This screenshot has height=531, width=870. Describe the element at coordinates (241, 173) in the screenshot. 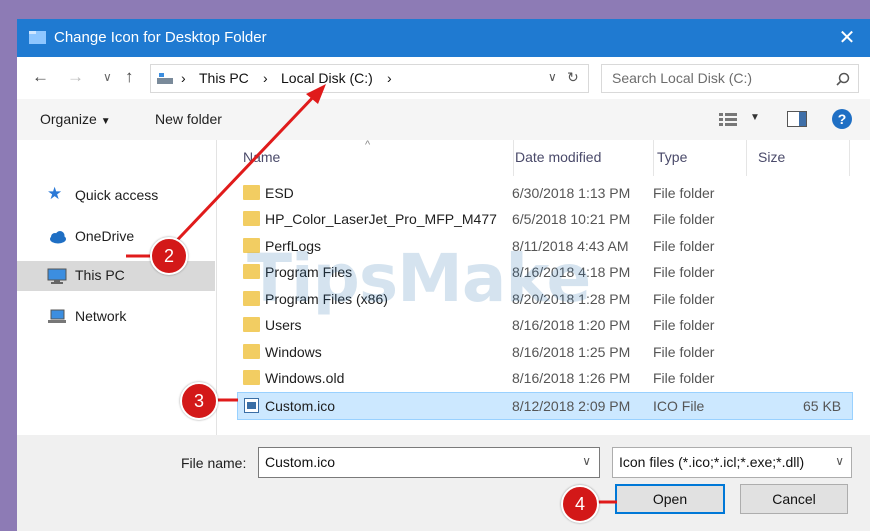

I see `annotation-arrow` at that location.